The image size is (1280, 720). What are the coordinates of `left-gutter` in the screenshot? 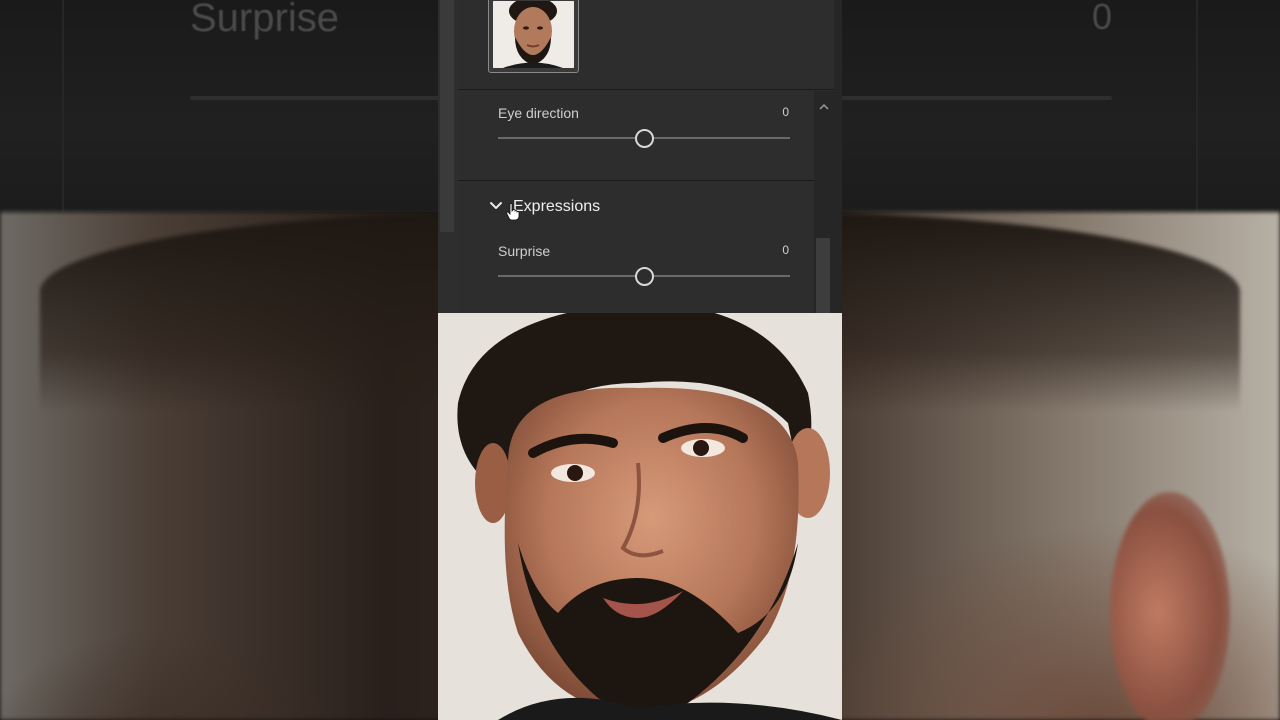 It's located at (448, 156).